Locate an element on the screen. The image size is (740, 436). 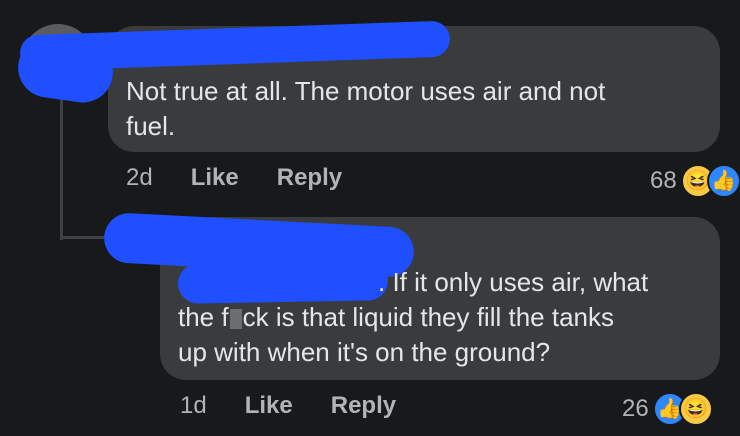
thread-line-vertical is located at coordinates (61, 167).